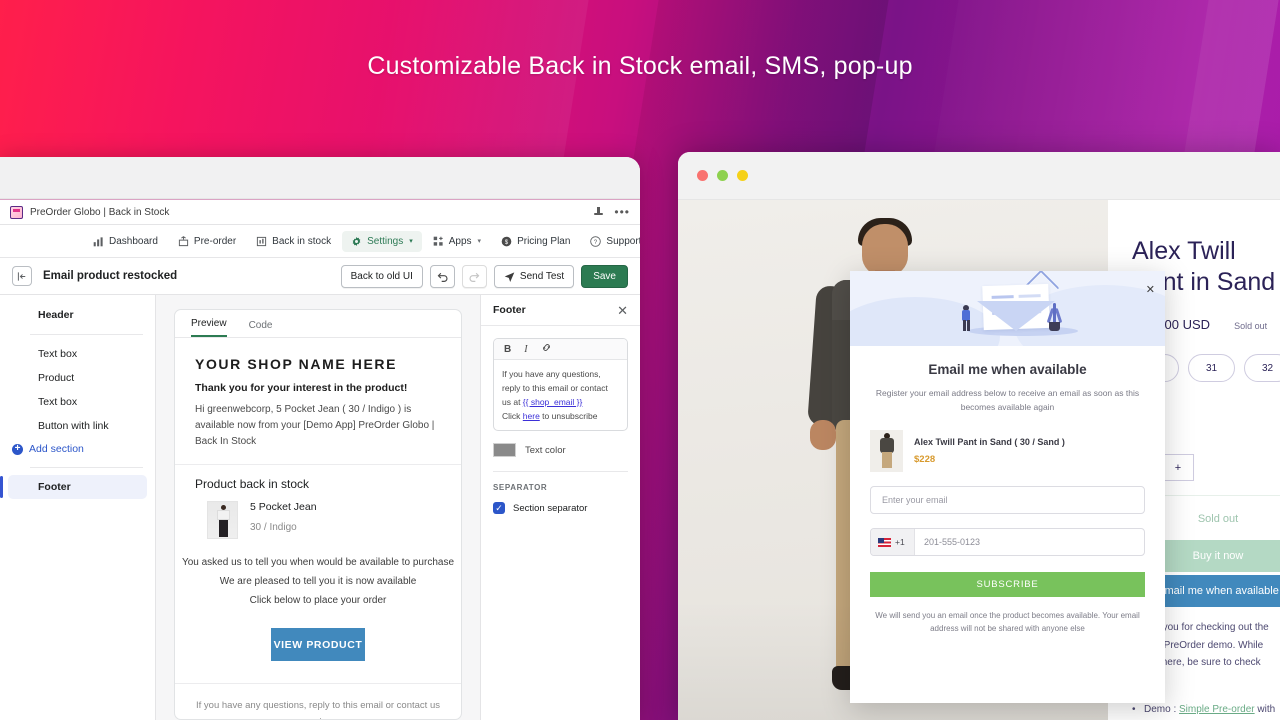 This screenshot has width=1280, height=720. I want to click on chain-link-icon, so click(546, 347).